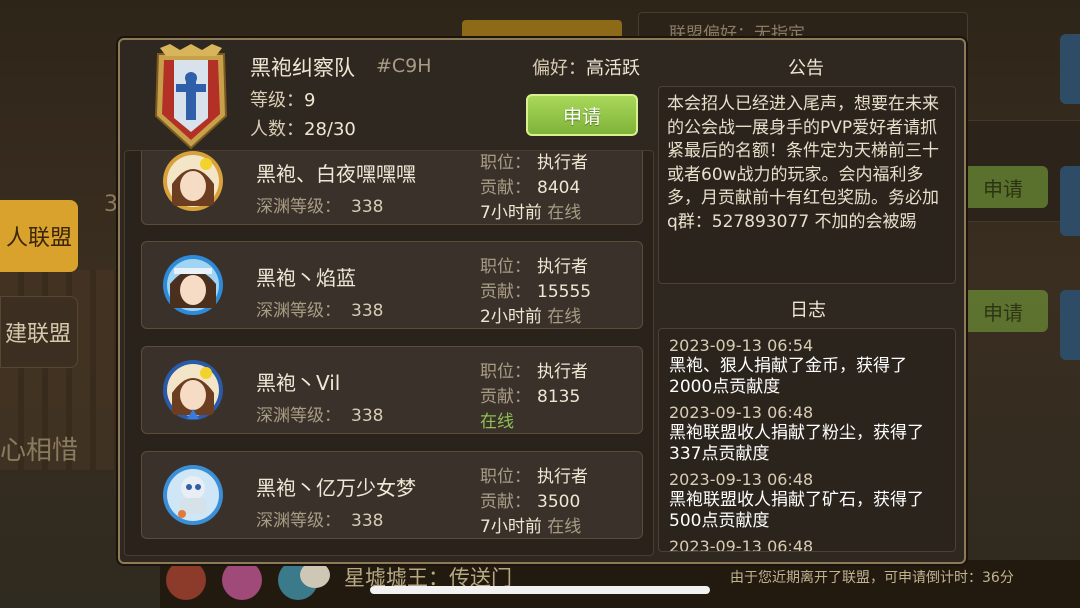  Describe the element at coordinates (315, 575) in the screenshot. I see `chat-bubble-icon` at that location.